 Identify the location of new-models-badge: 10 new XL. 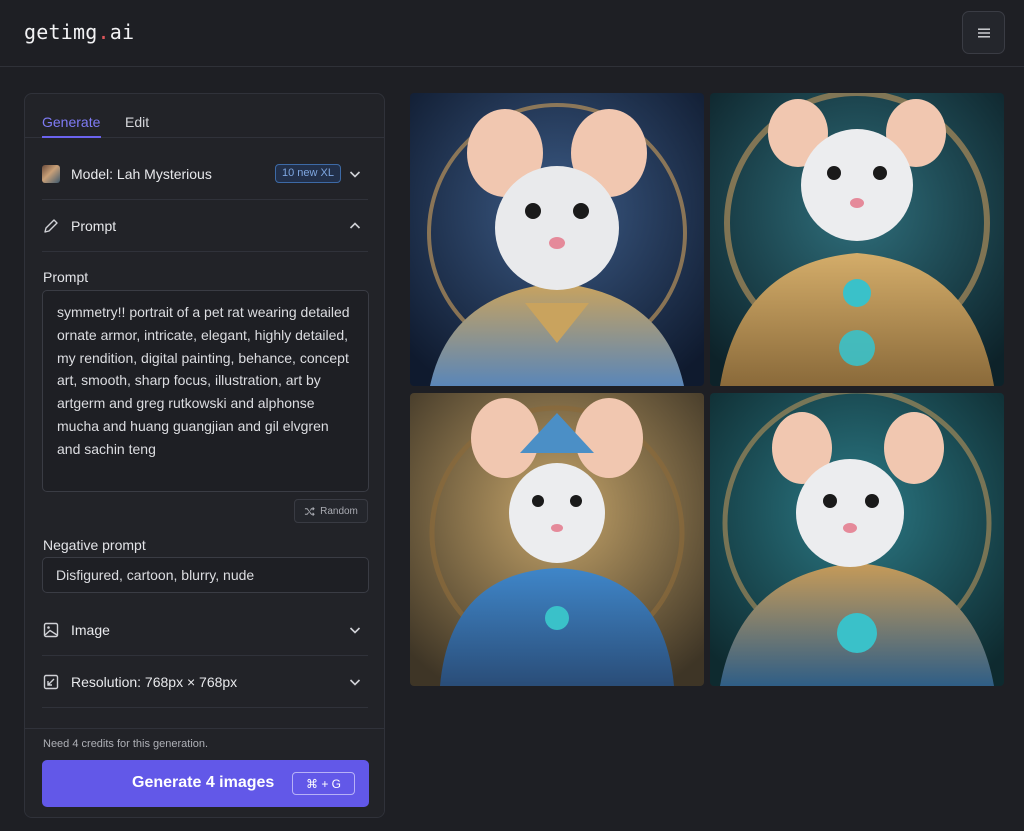
(308, 173).